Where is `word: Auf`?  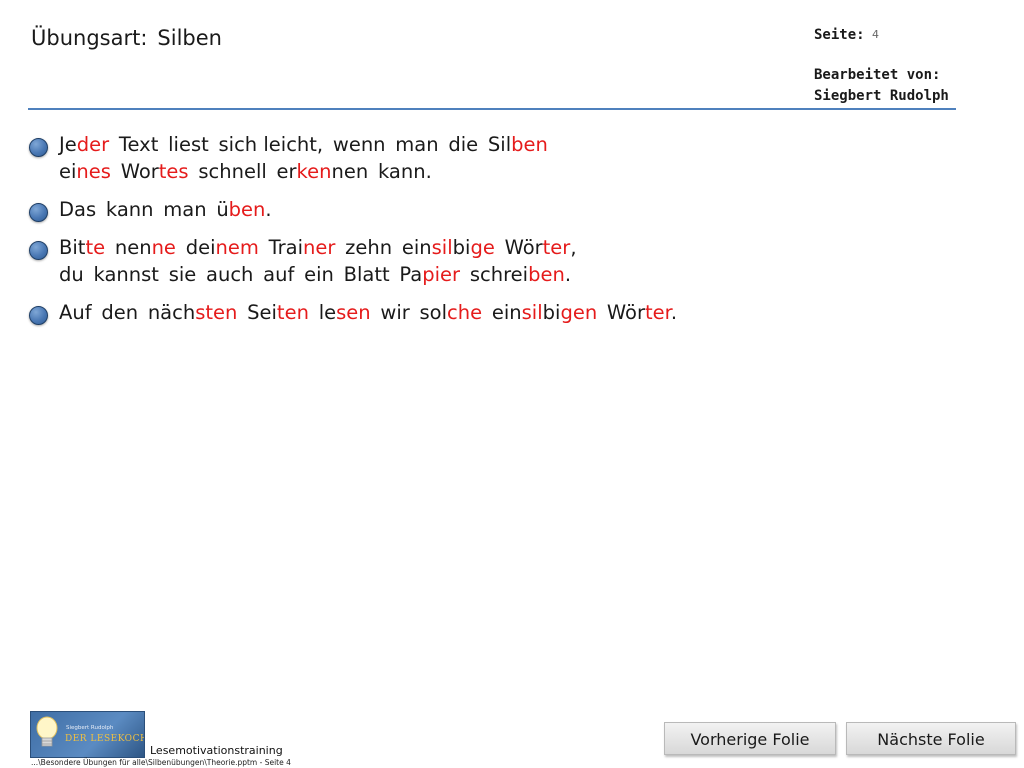 word: Auf is located at coordinates (75, 312).